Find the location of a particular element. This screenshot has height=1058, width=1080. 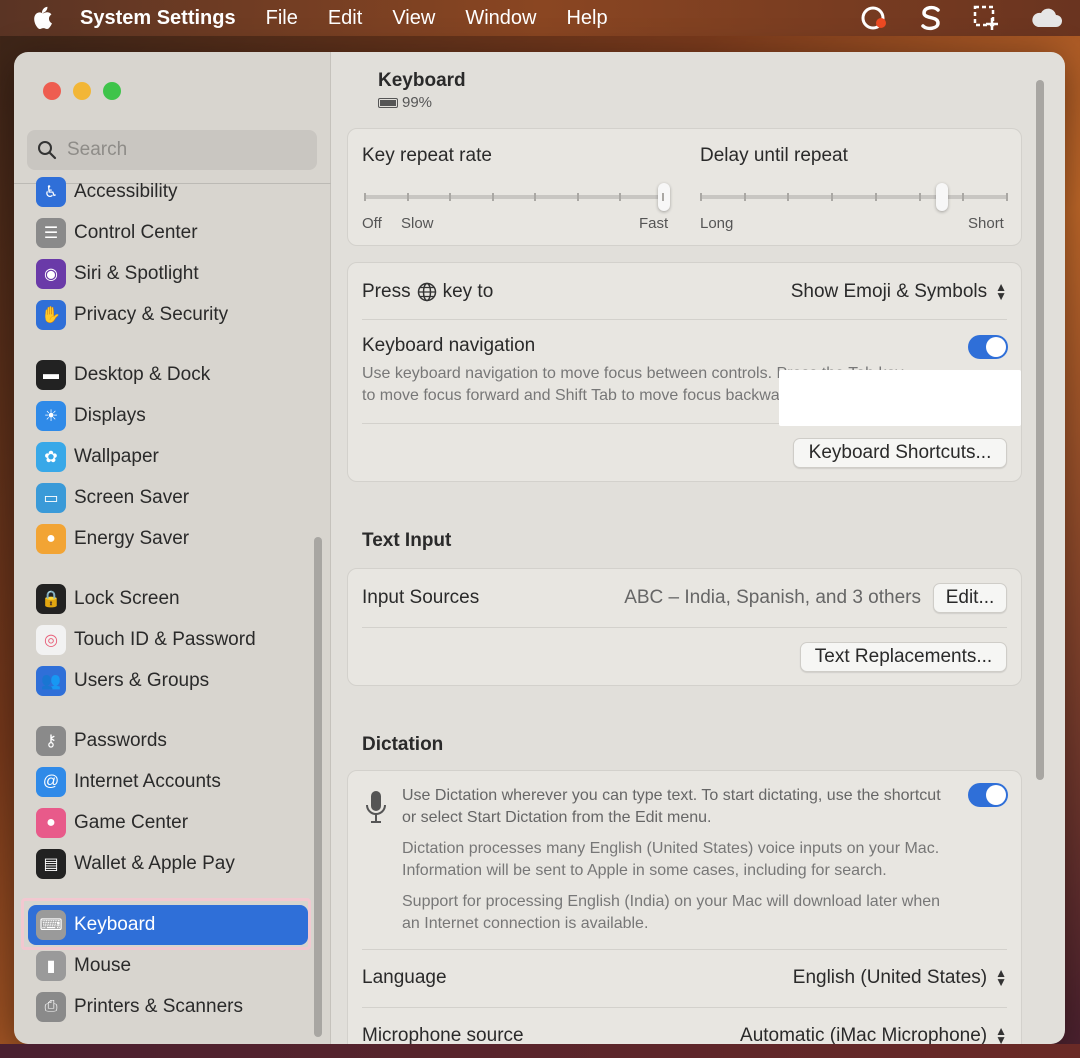

sun-icon: ☀ is located at coordinates (51, 416).